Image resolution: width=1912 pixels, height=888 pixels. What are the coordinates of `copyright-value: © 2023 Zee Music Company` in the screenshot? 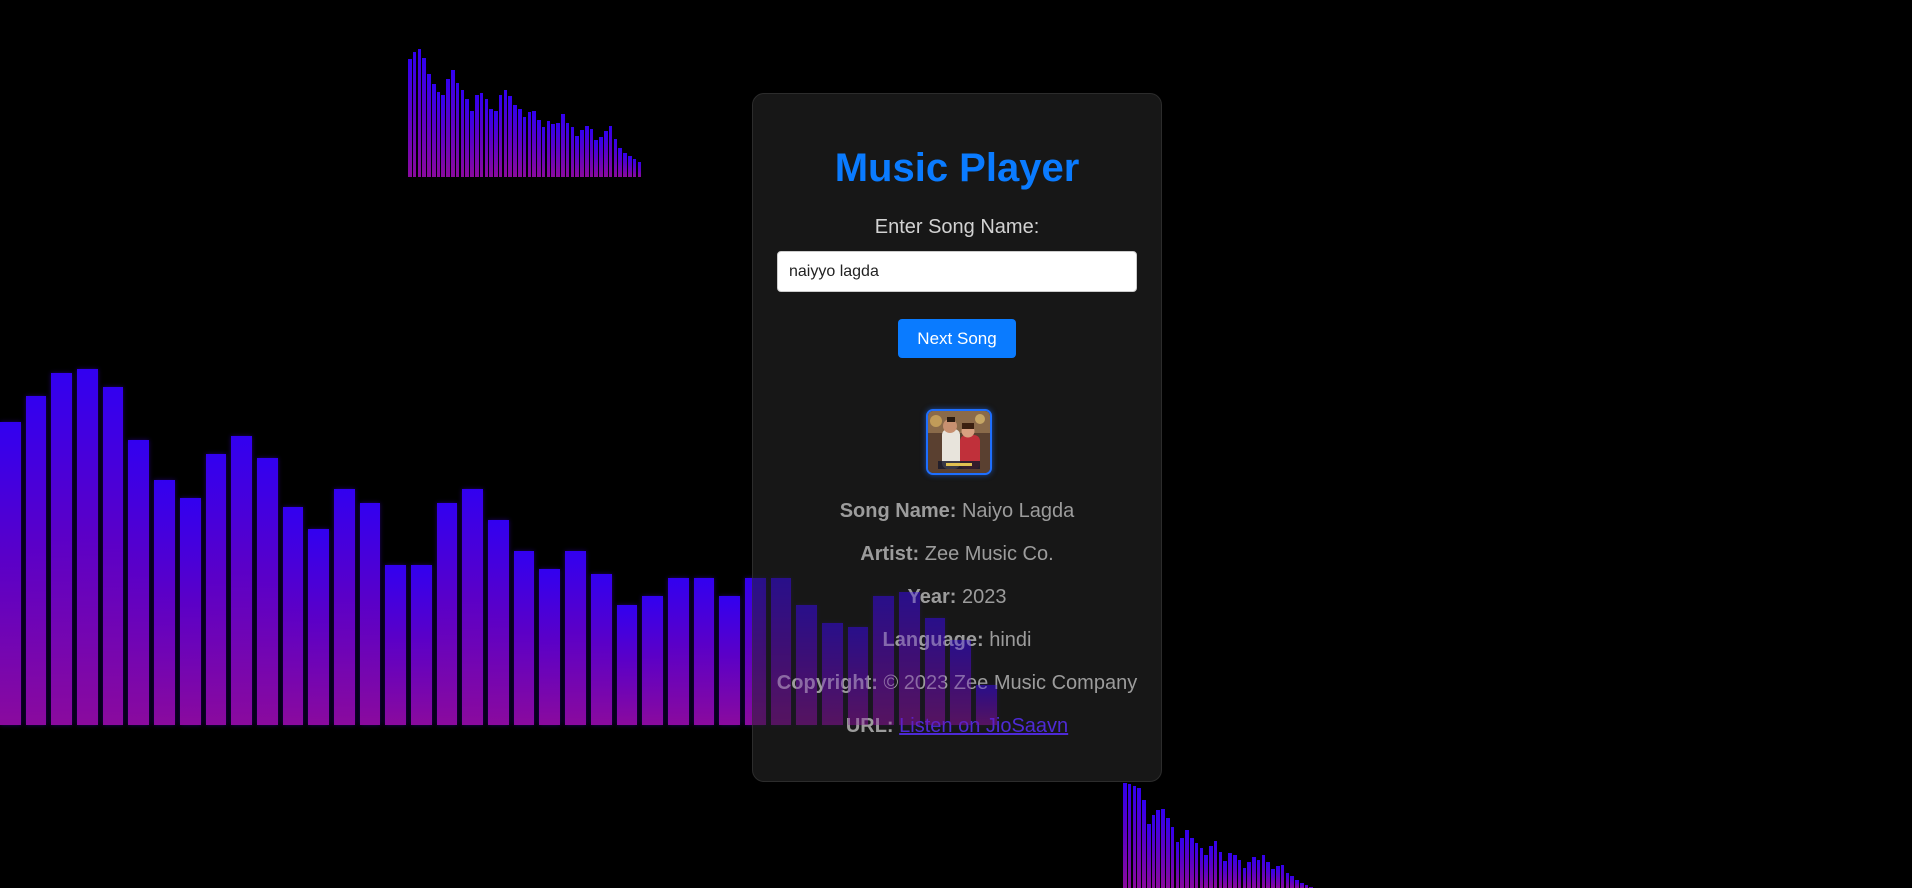 It's located at (1010, 683).